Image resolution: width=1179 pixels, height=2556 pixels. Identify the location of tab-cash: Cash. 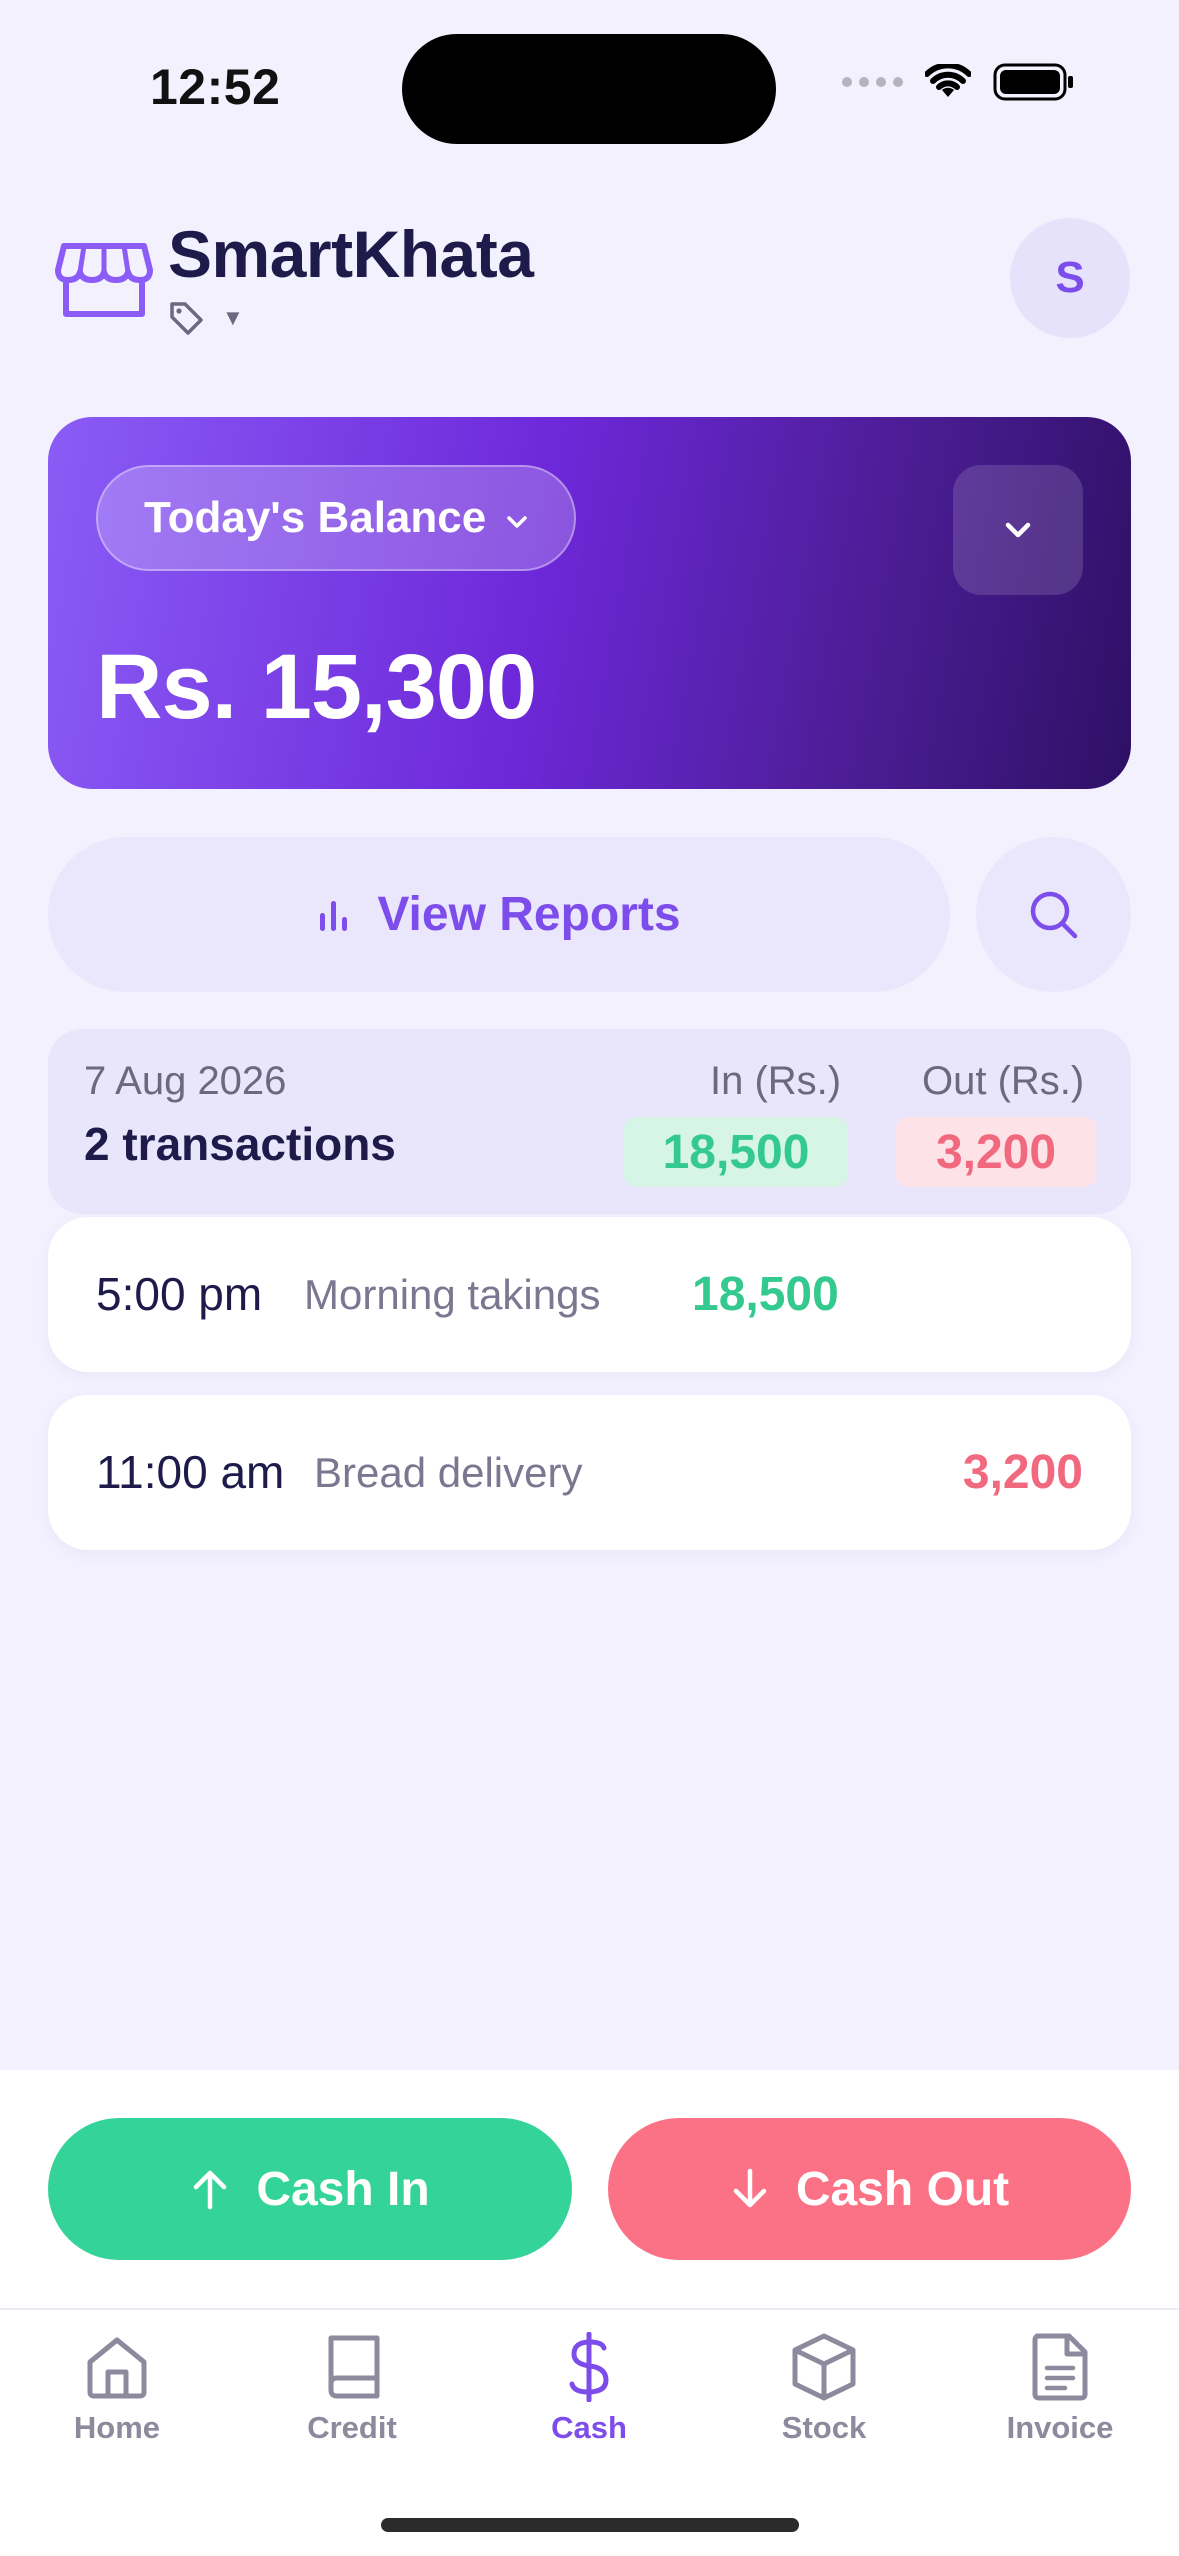
(589, 2389).